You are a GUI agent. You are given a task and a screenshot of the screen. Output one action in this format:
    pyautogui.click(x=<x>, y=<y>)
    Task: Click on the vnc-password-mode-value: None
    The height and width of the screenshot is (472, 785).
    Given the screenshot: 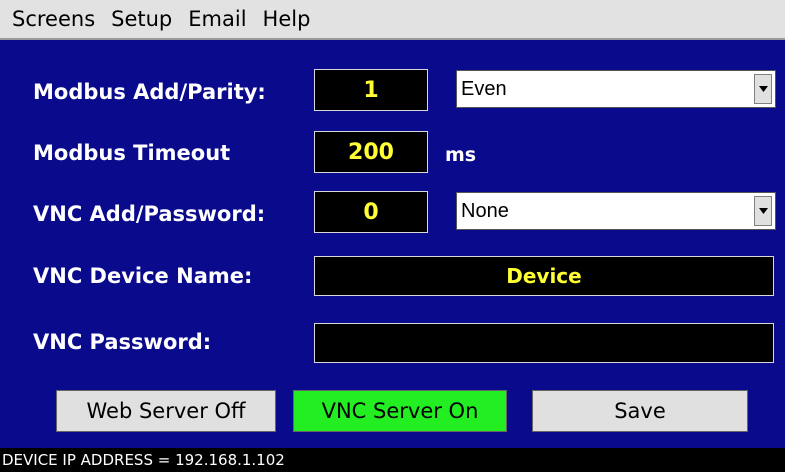 What is the action you would take?
    pyautogui.click(x=485, y=210)
    